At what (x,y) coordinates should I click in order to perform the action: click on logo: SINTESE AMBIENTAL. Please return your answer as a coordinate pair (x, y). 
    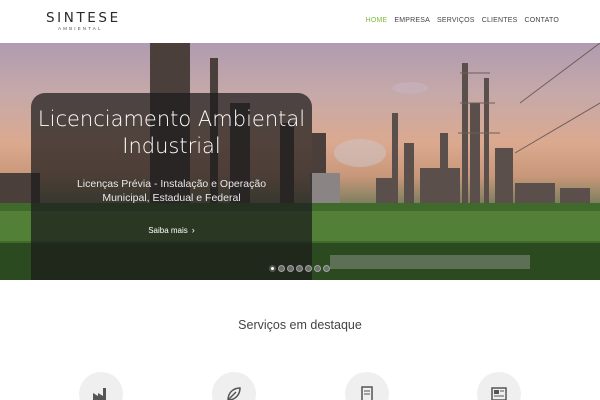
    Looking at the image, I should click on (86, 24).